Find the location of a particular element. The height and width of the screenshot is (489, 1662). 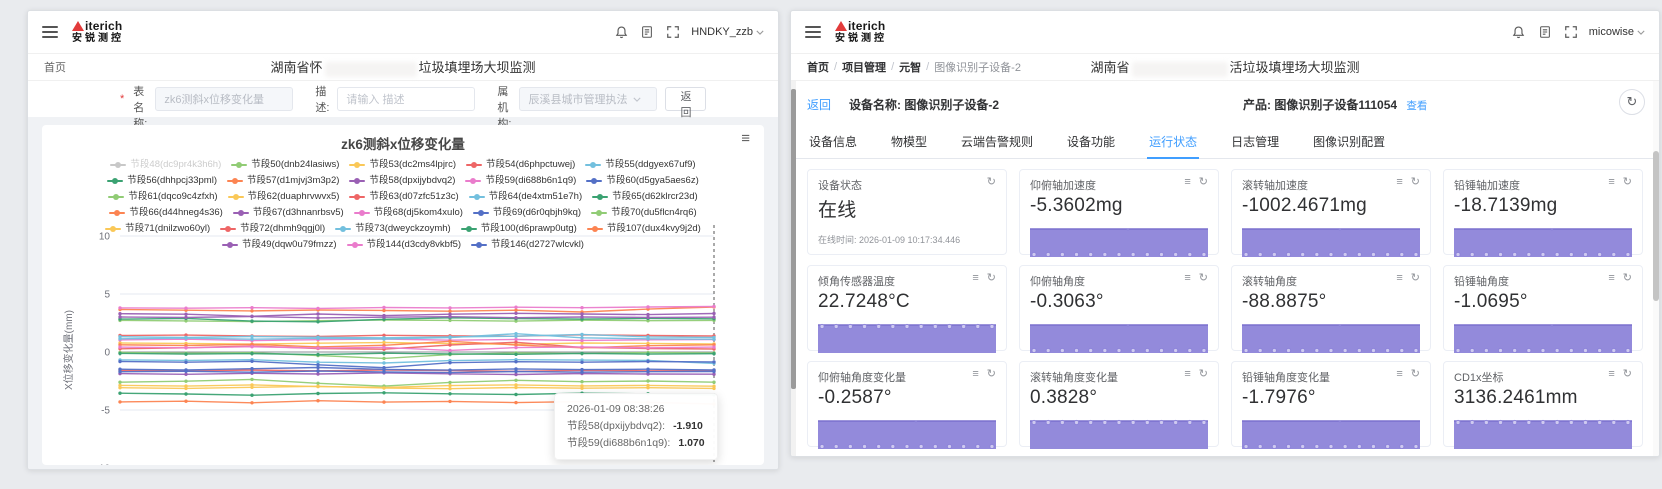

breadcrumb-yuanzhi: 元智 is located at coordinates (910, 67).